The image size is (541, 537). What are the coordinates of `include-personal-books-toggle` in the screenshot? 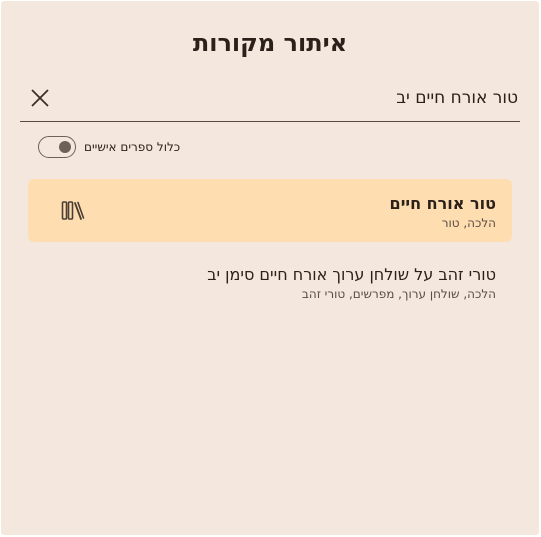 It's located at (57, 147).